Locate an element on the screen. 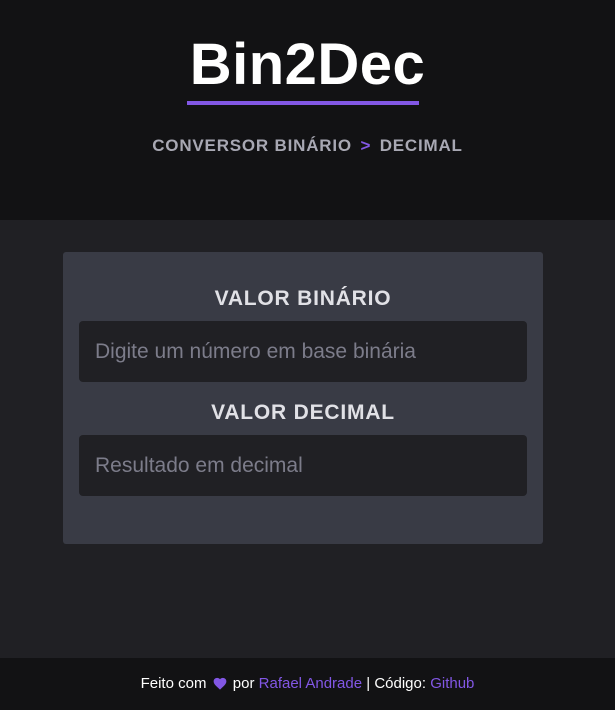  footer-made-with: Feito com is located at coordinates (173, 683).